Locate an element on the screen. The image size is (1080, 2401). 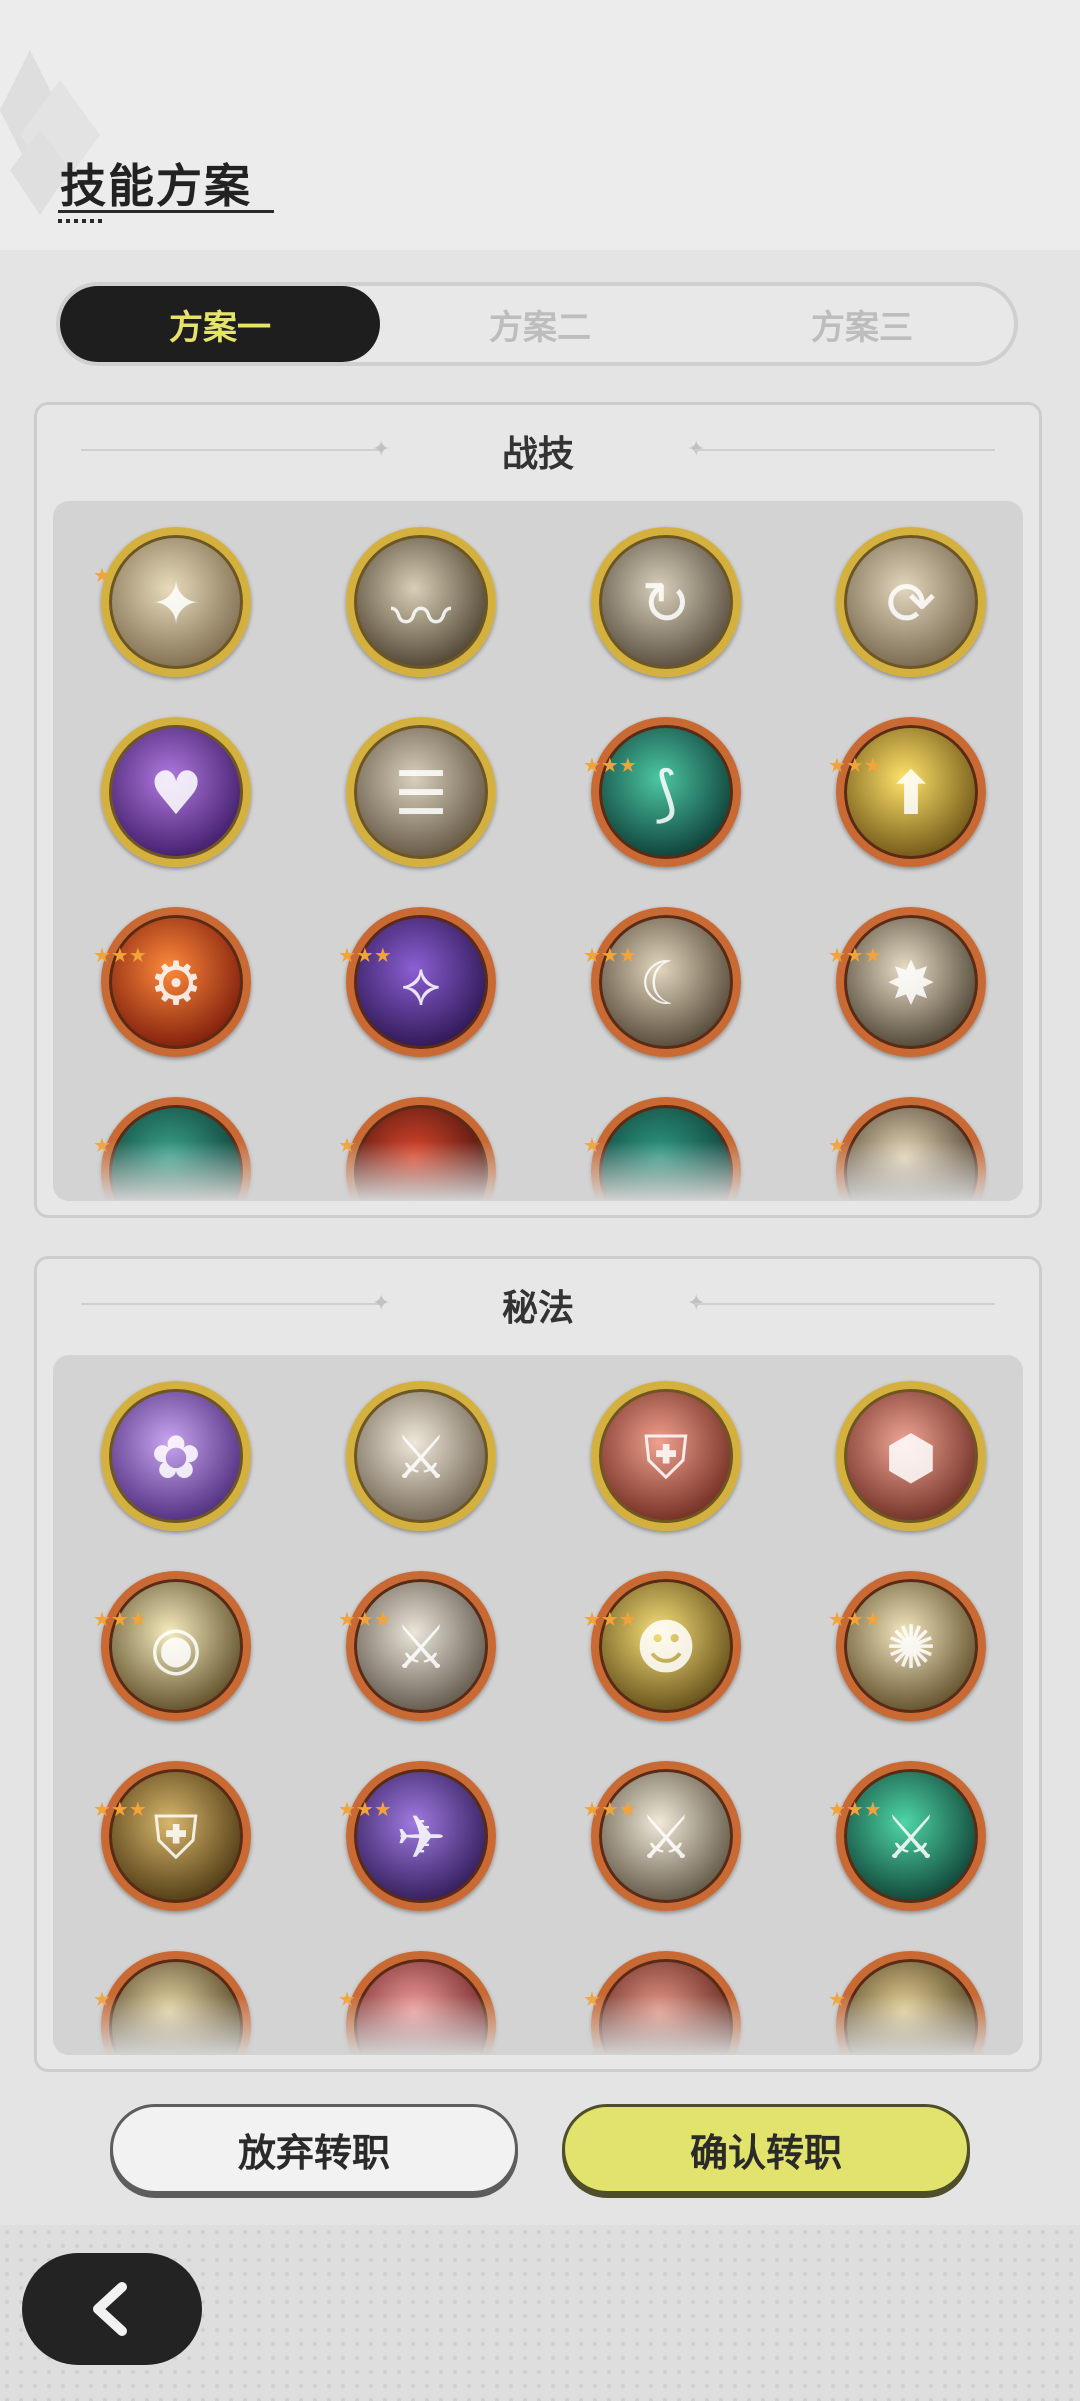
combat-skill-slot: ☾★★★ is located at coordinates (662, 982).